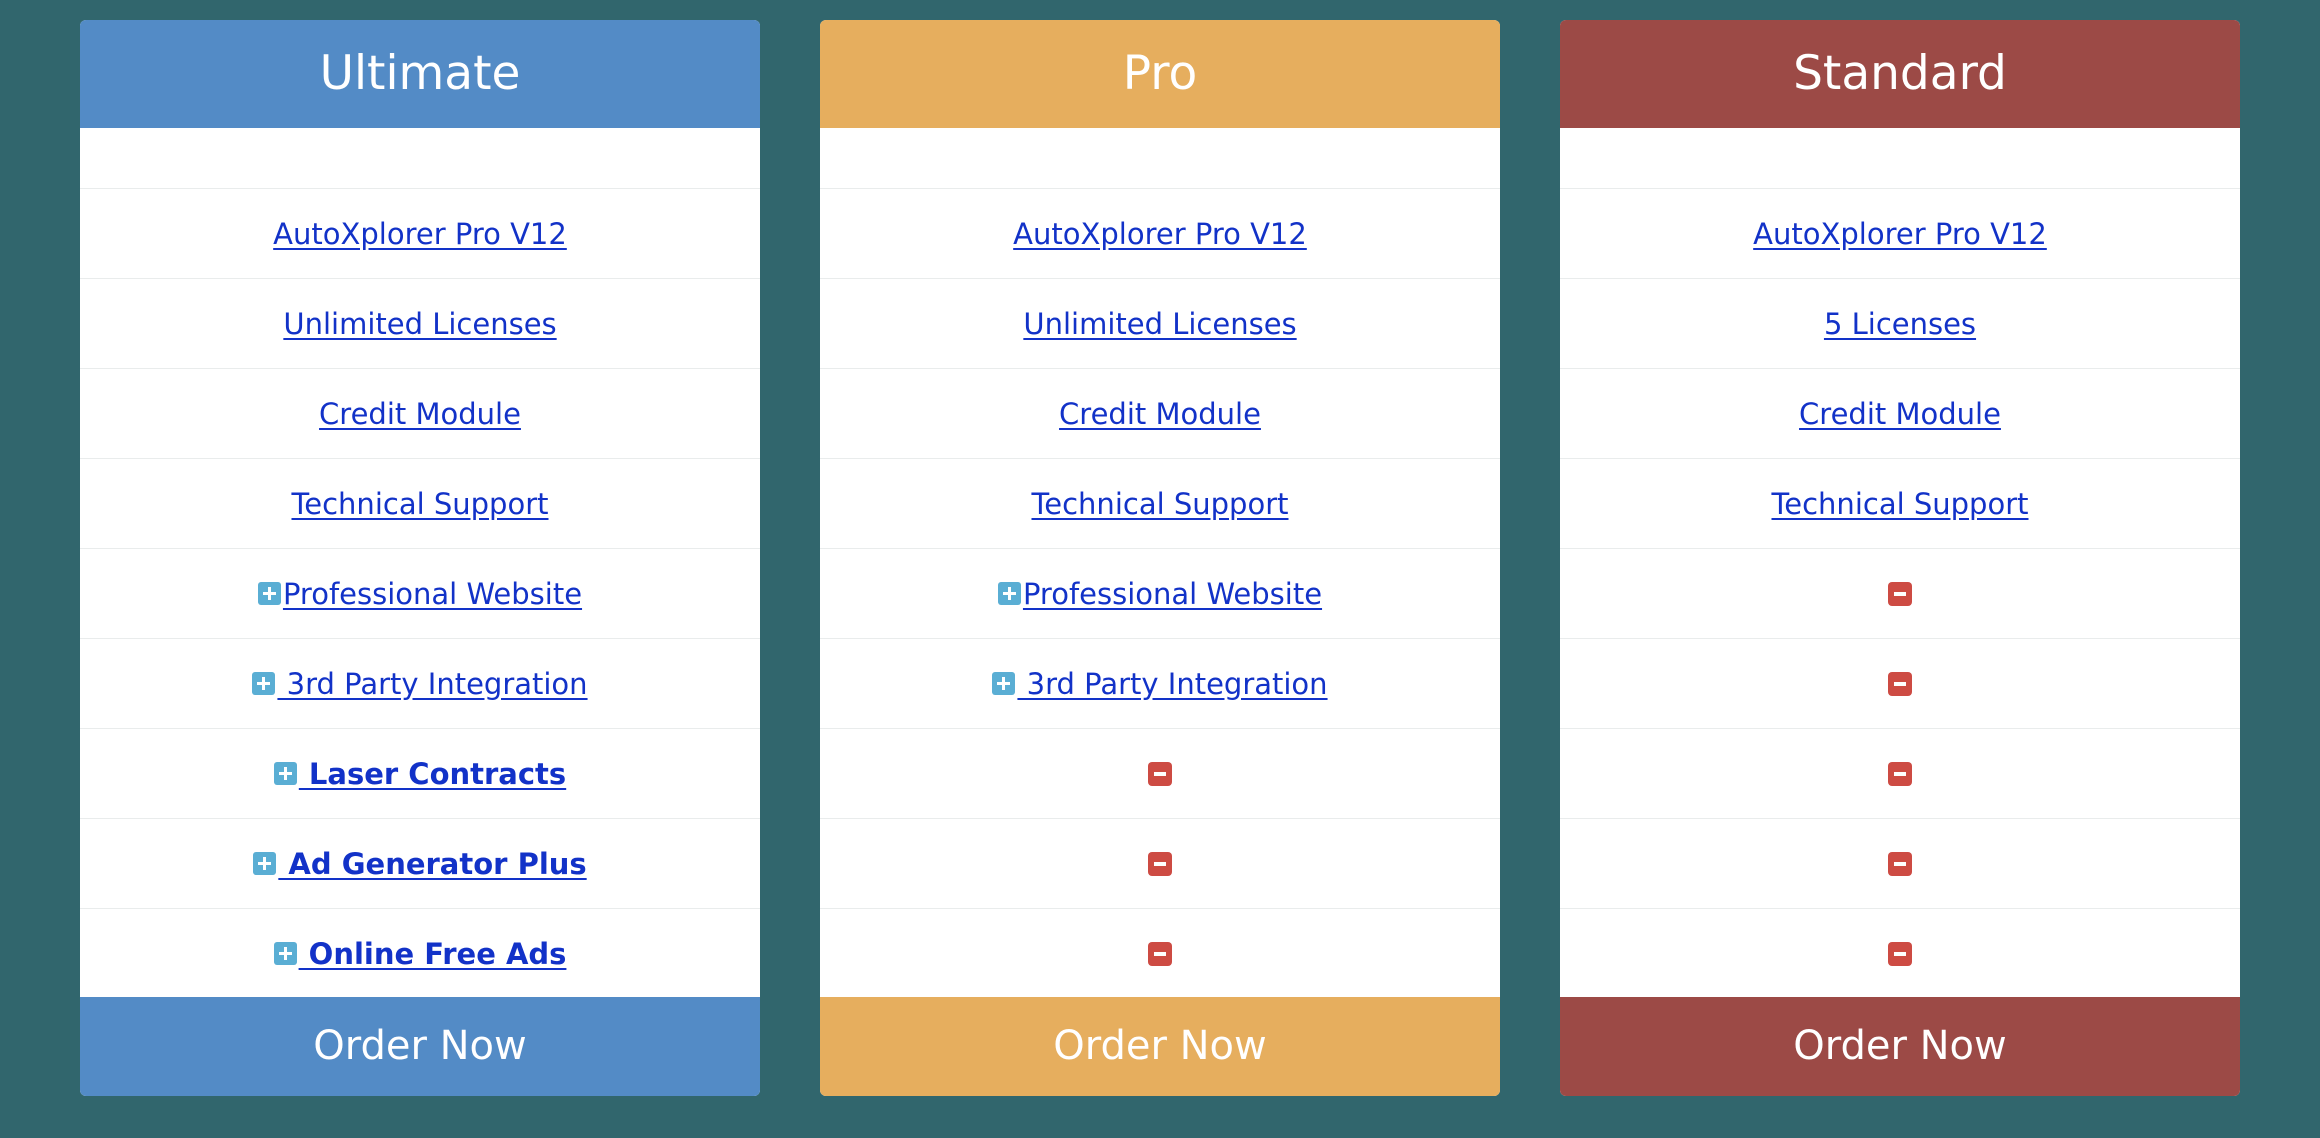 This screenshot has height=1138, width=2320. I want to click on feature-link: 5 Licenses, so click(1900, 324).